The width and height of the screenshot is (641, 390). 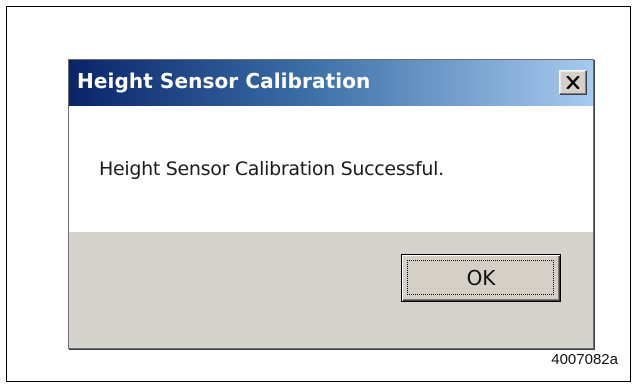 I want to click on close-button, so click(x=573, y=82).